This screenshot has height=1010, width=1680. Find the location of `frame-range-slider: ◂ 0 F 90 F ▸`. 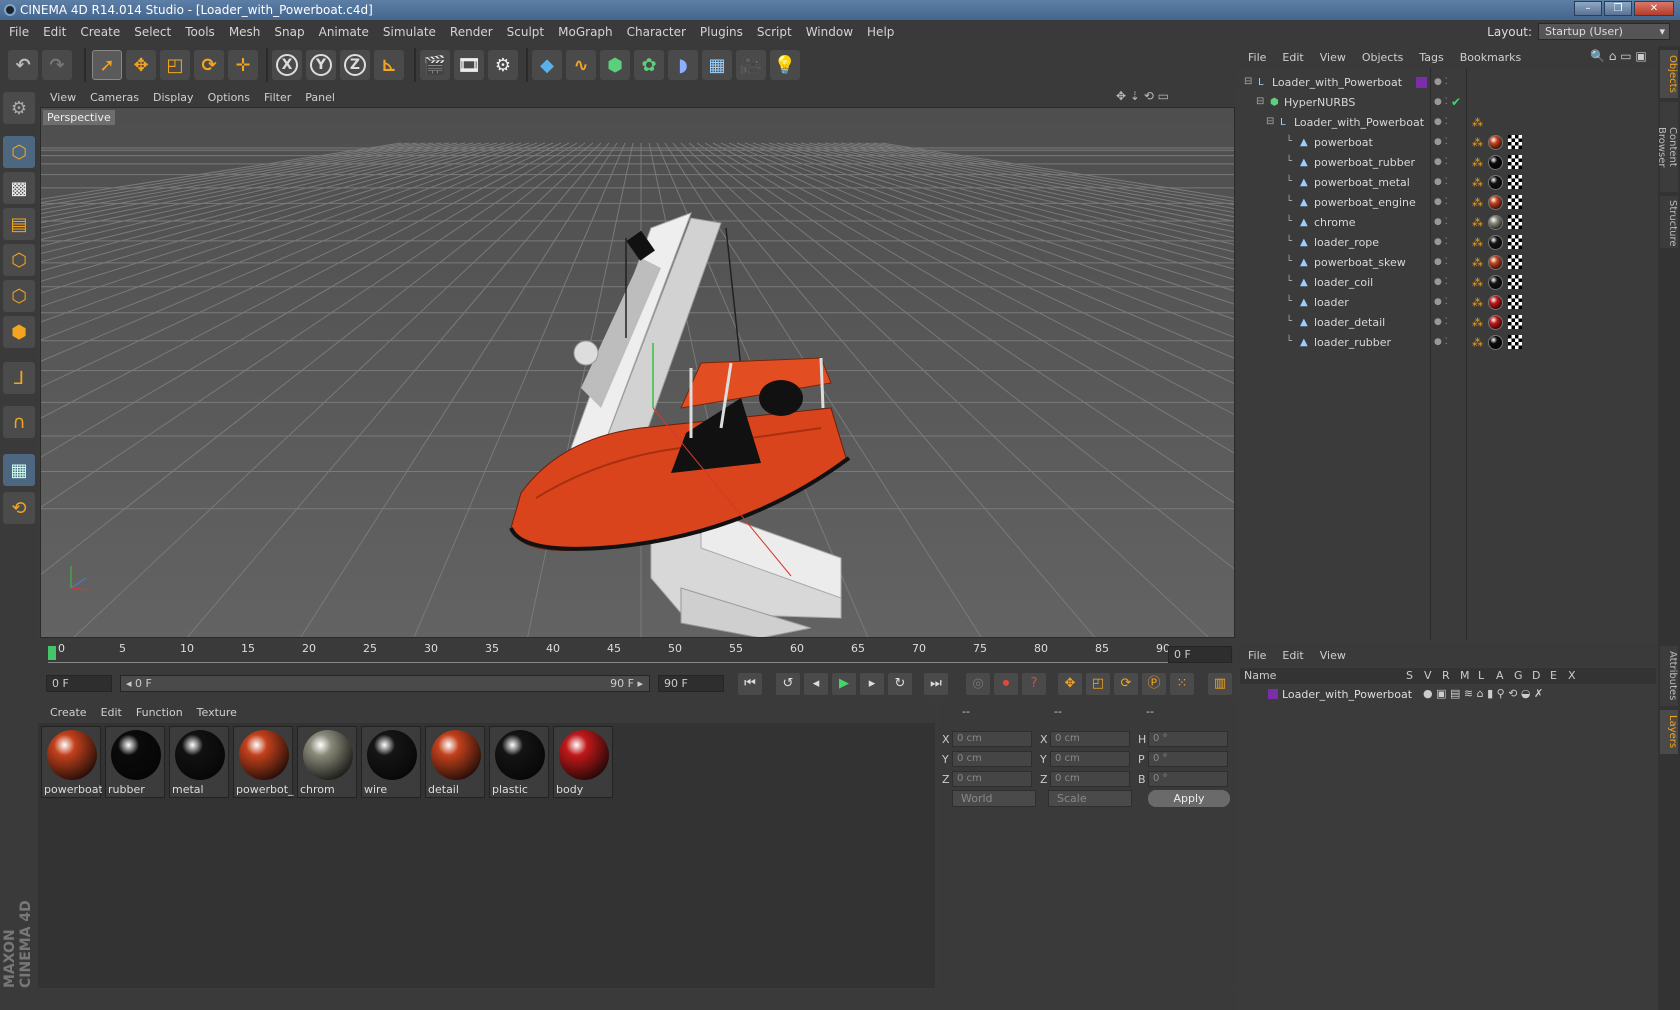

frame-range-slider: ◂ 0 F 90 F ▸ is located at coordinates (385, 683).